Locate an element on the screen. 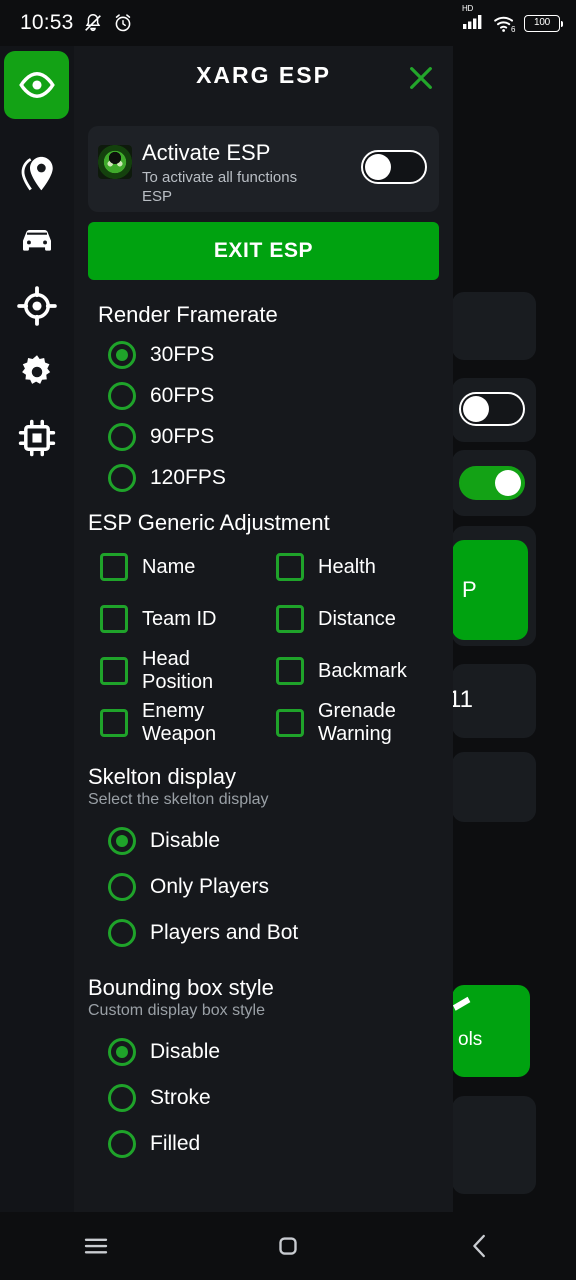 This screenshot has height=1280, width=576. checkbox-label: Grenade Warning is located at coordinates (357, 722).